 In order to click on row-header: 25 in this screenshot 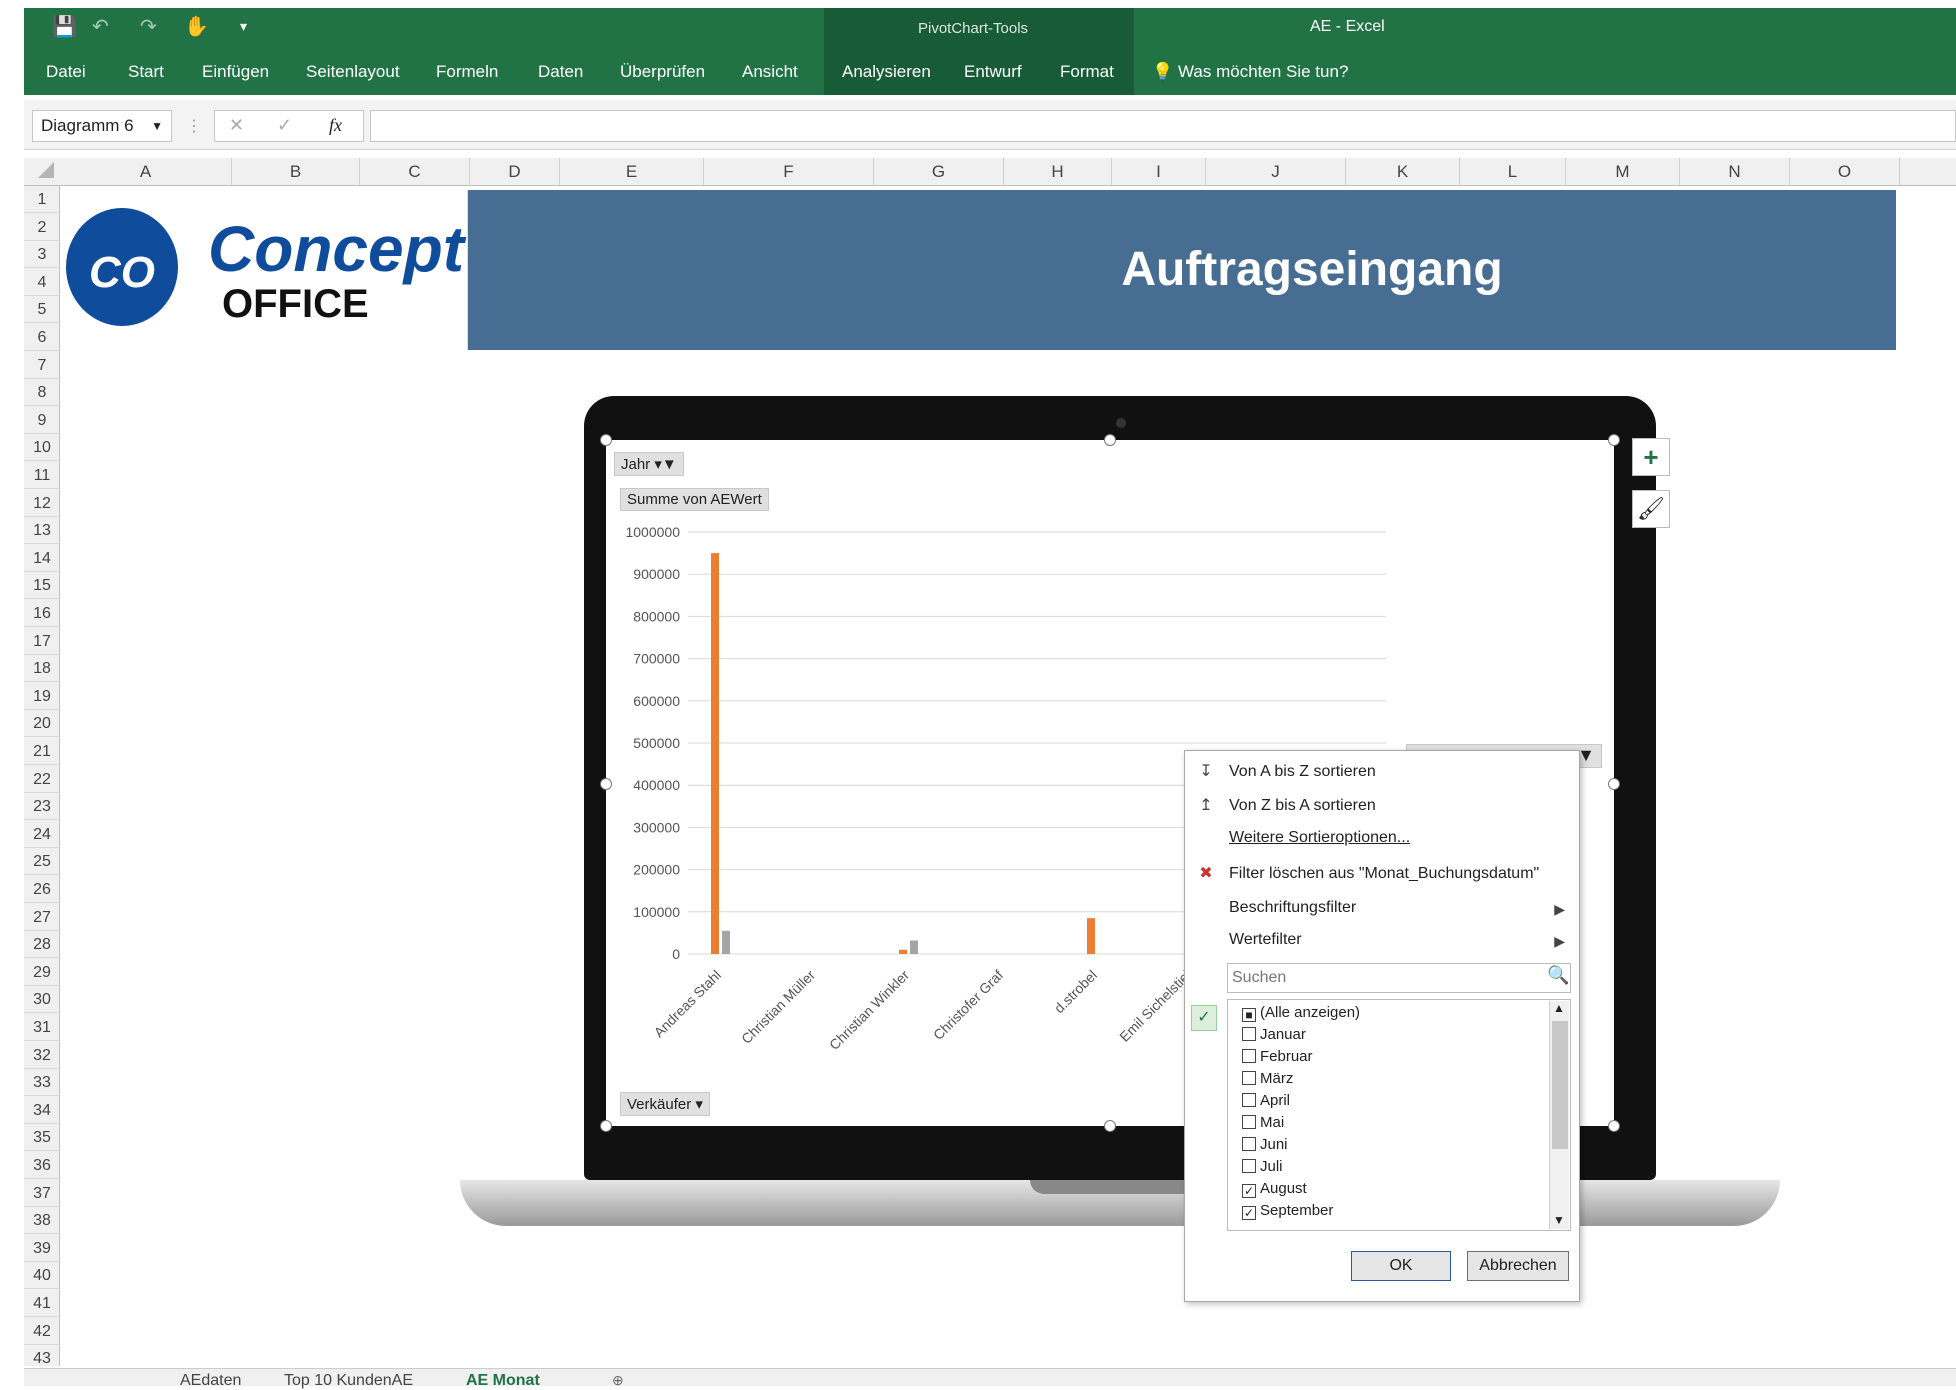, I will do `click(42, 862)`.